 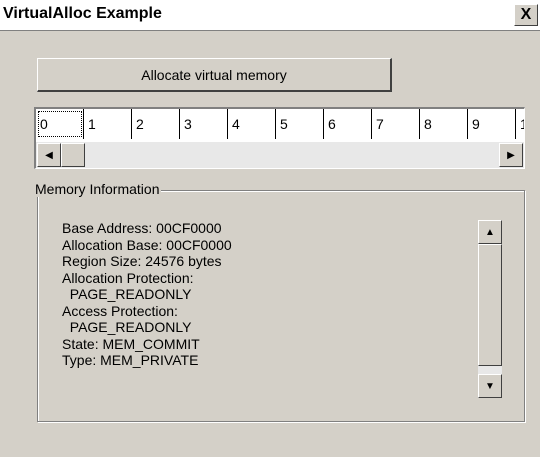 I want to click on memory-cell-2: 2, so click(x=156, y=124).